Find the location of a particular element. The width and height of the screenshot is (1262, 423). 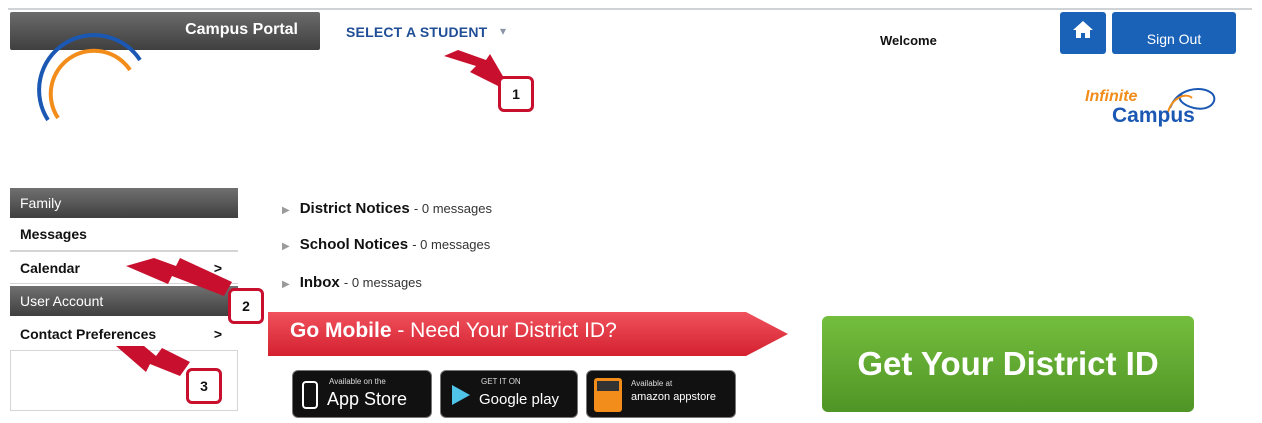

callout-3: 3 is located at coordinates (204, 386).